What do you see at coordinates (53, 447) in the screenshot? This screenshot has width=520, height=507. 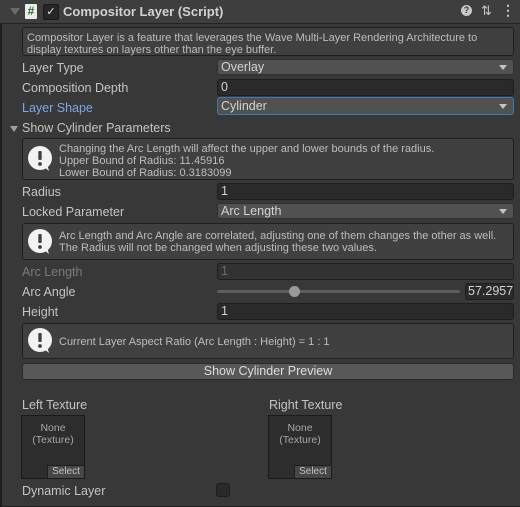 I see `left-texture-field: None (Texture) Select` at bounding box center [53, 447].